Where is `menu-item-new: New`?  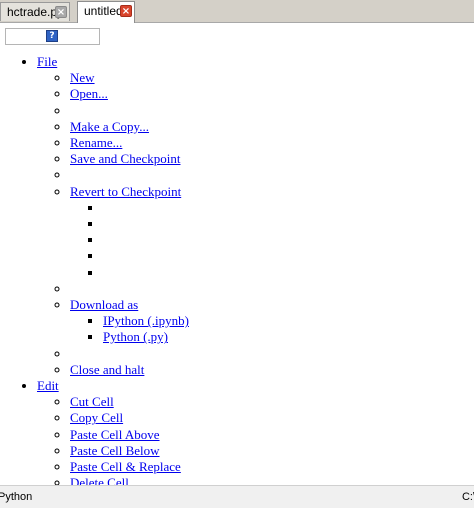
menu-item-new: New is located at coordinates (272, 78).